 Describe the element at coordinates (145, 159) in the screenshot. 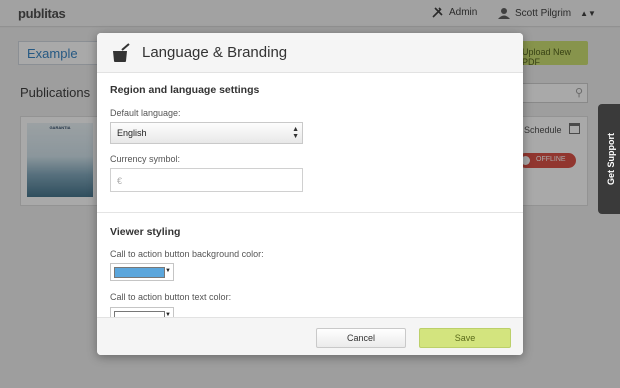

I see `currency-label: Currency symbol:` at that location.